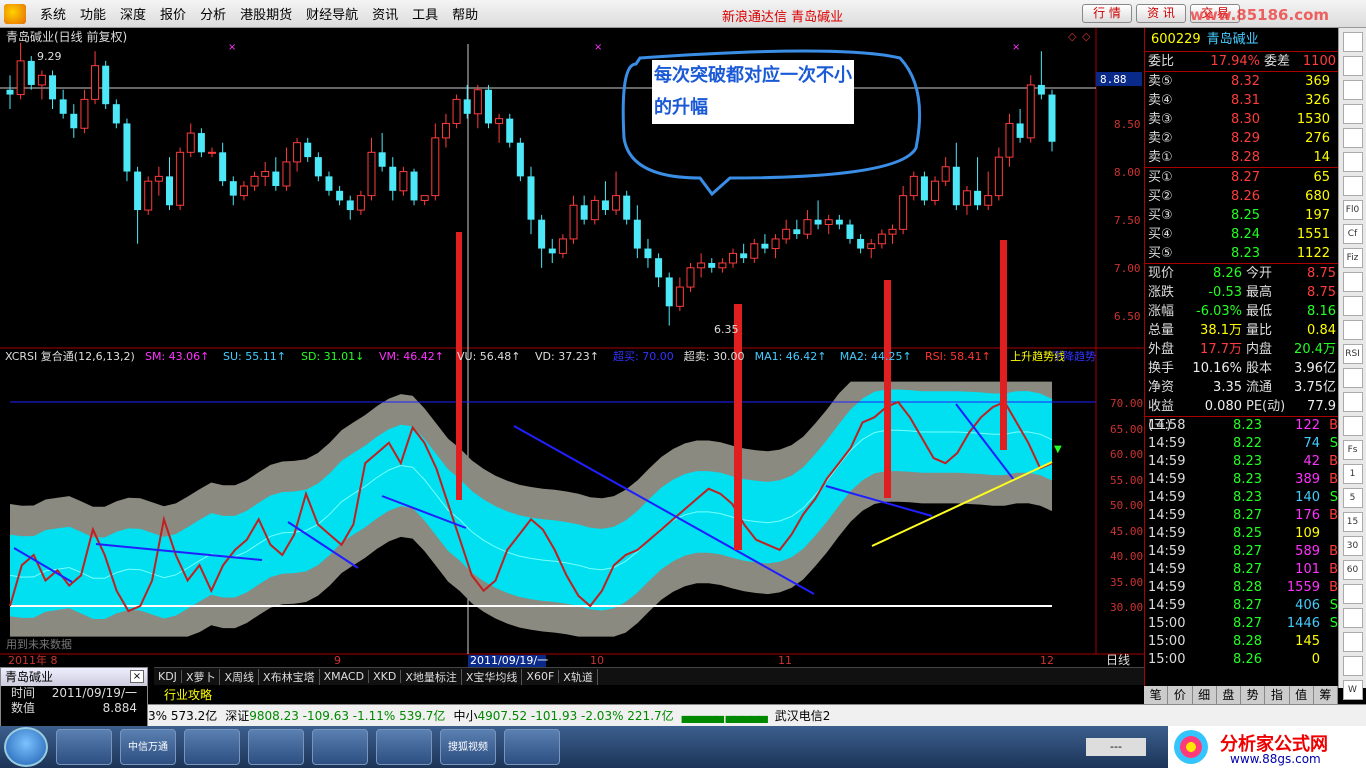  What do you see at coordinates (404, 747) in the screenshot?
I see `taskbar-ie` at bounding box center [404, 747].